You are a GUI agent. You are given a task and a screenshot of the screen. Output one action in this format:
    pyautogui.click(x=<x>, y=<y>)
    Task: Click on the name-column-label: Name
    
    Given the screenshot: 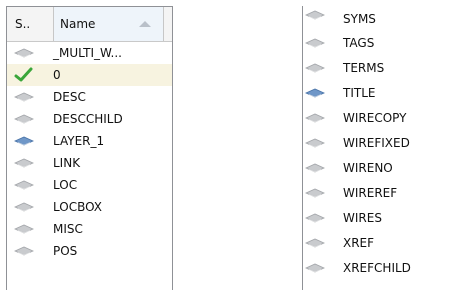 What is the action you would take?
    pyautogui.click(x=78, y=24)
    